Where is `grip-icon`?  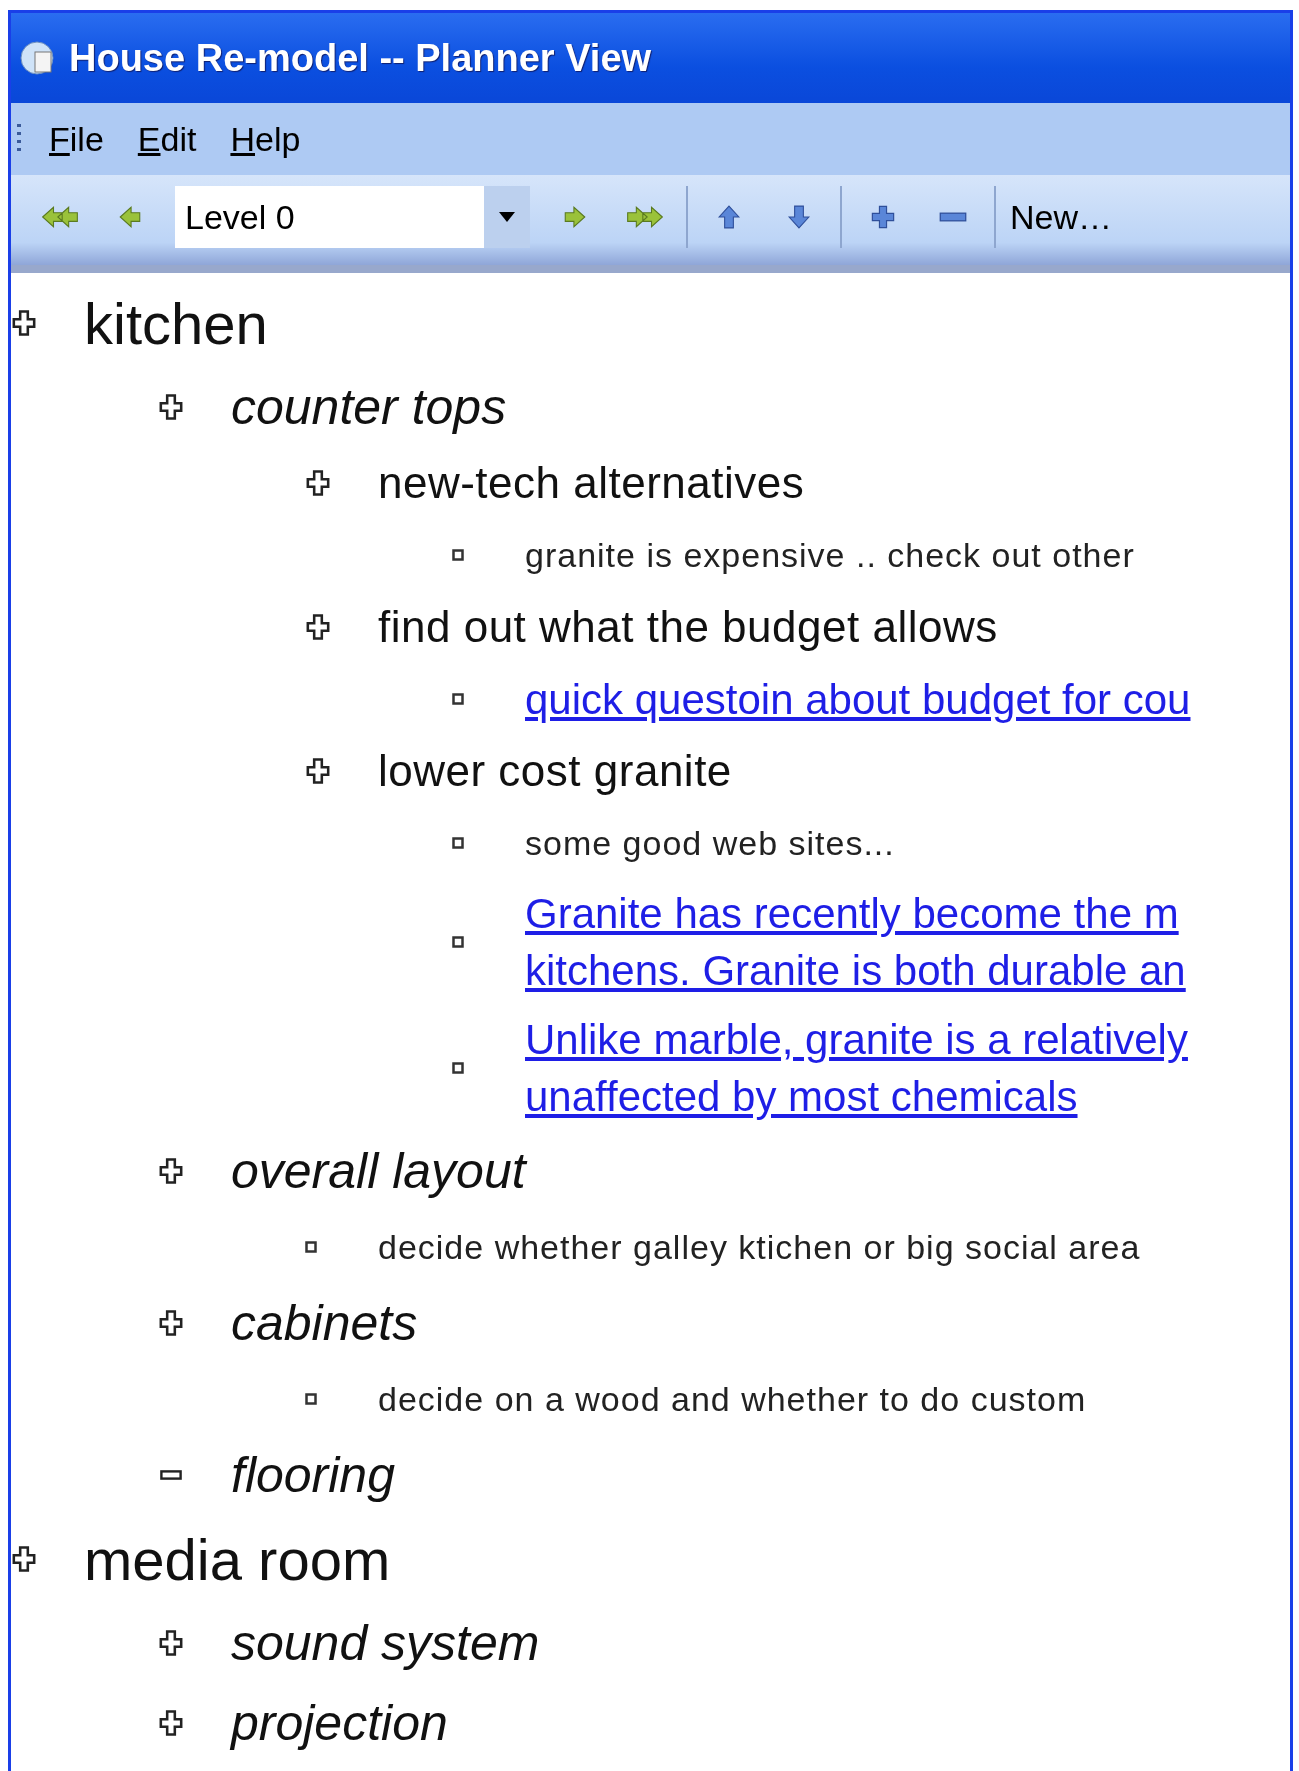
grip-icon is located at coordinates (19, 139).